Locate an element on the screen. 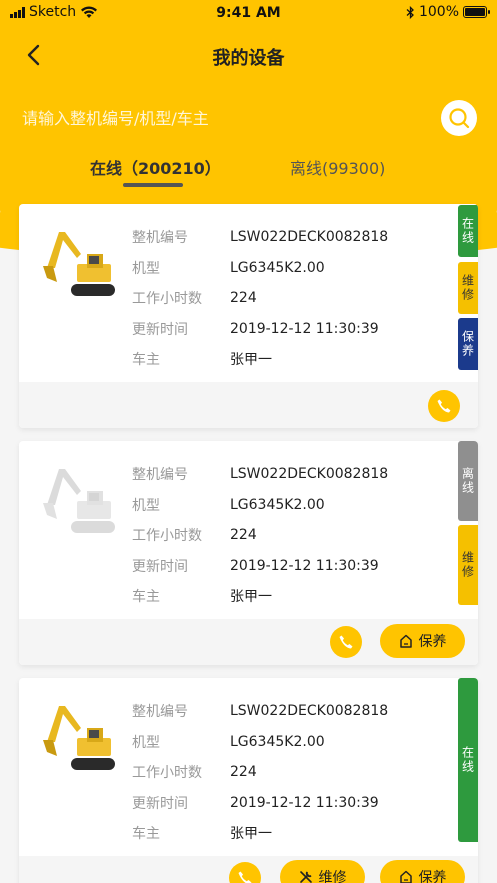 The height and width of the screenshot is (883, 497). bluetooth-icon is located at coordinates (410, 12).